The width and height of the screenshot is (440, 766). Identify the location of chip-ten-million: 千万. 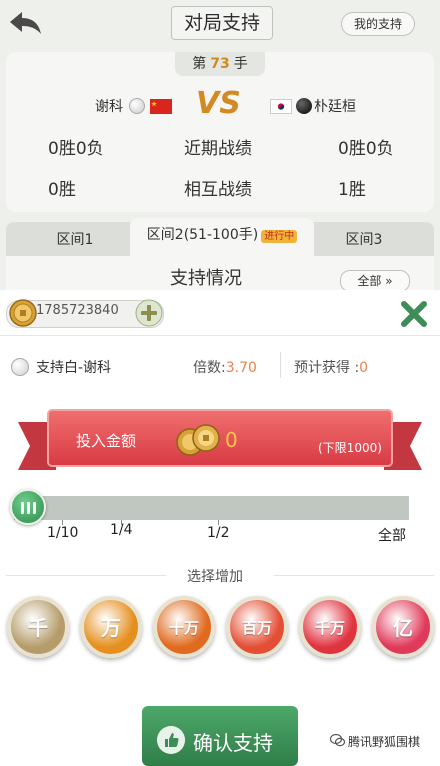
(330, 627).